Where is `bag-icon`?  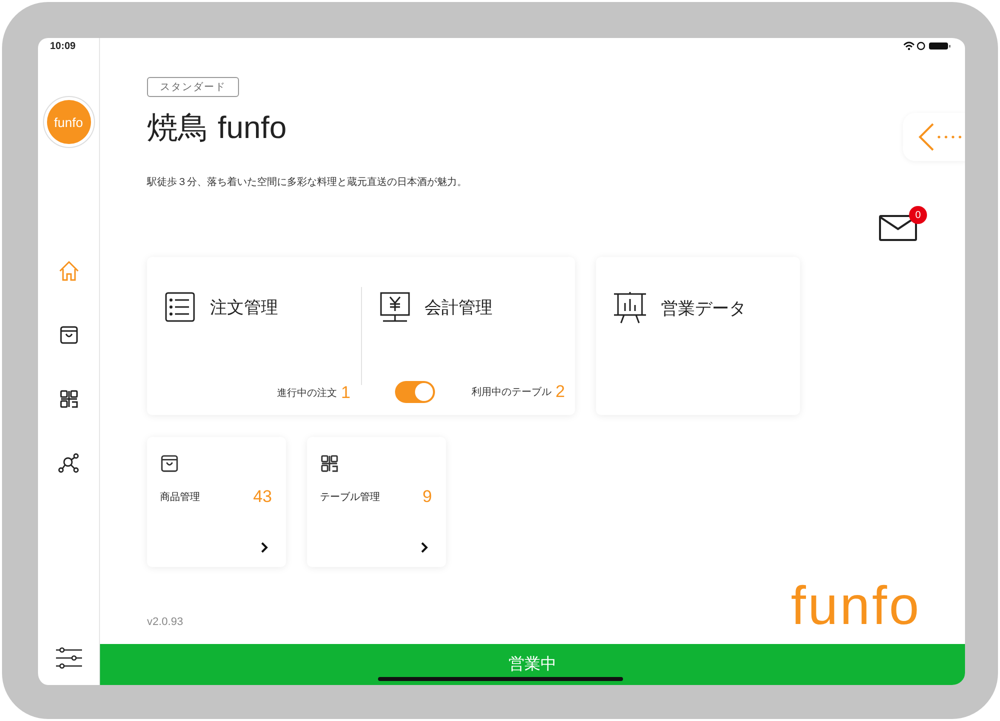 bag-icon is located at coordinates (169, 463).